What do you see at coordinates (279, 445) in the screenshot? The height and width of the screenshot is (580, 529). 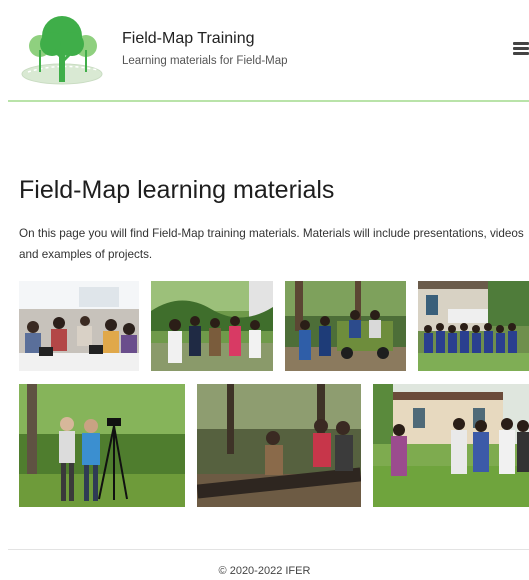 I see `training-photo-measuring-log` at bounding box center [279, 445].